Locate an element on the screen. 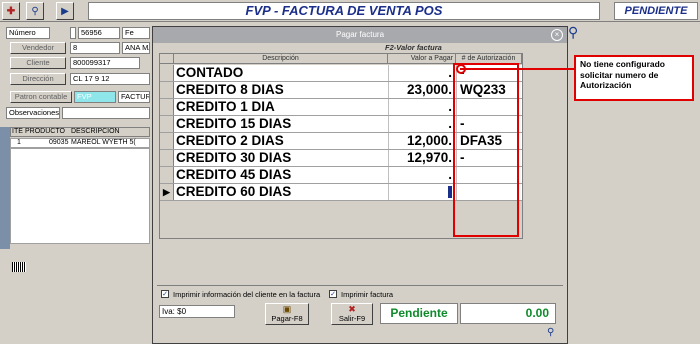  row-description: CREDITO 45 DIAS is located at coordinates (234, 174).